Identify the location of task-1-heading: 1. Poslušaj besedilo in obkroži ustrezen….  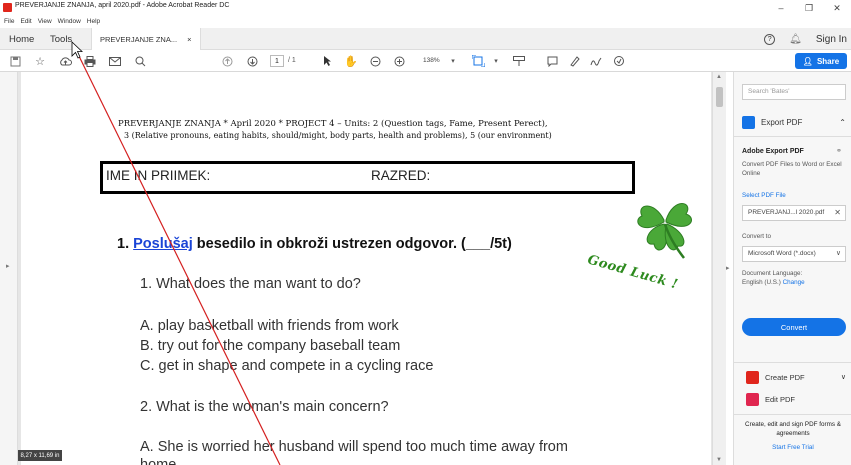
(314, 244).